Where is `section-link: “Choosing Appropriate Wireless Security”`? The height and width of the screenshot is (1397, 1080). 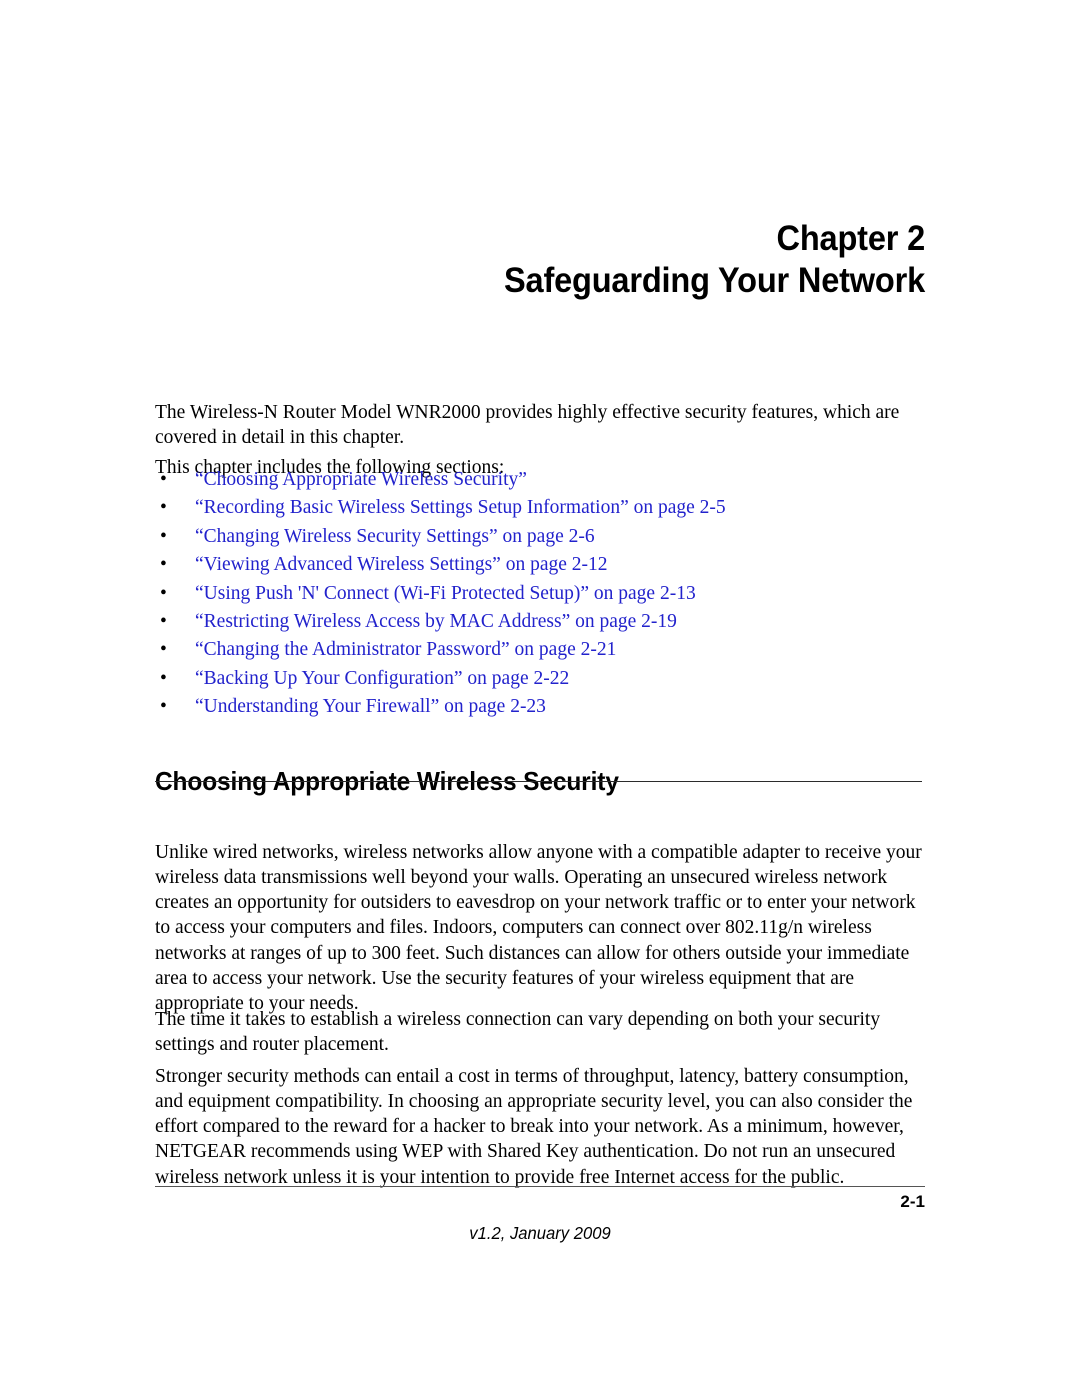 section-link: “Choosing Appropriate Wireless Security” is located at coordinates (361, 479).